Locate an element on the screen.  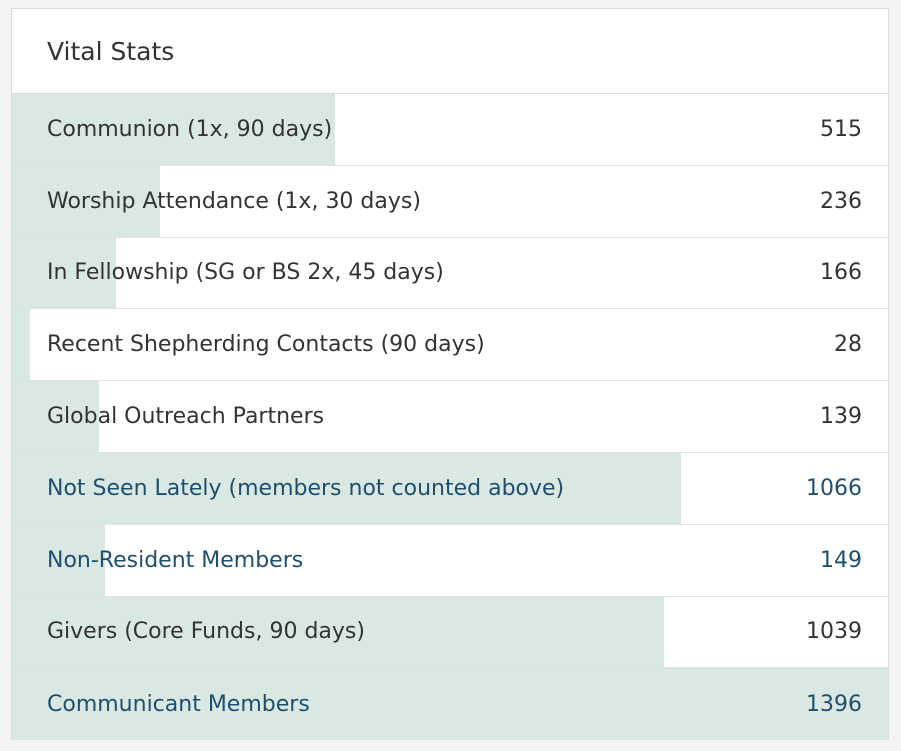
stat-row-communion: Communion (1x, 90 days) 515 is located at coordinates (450, 130).